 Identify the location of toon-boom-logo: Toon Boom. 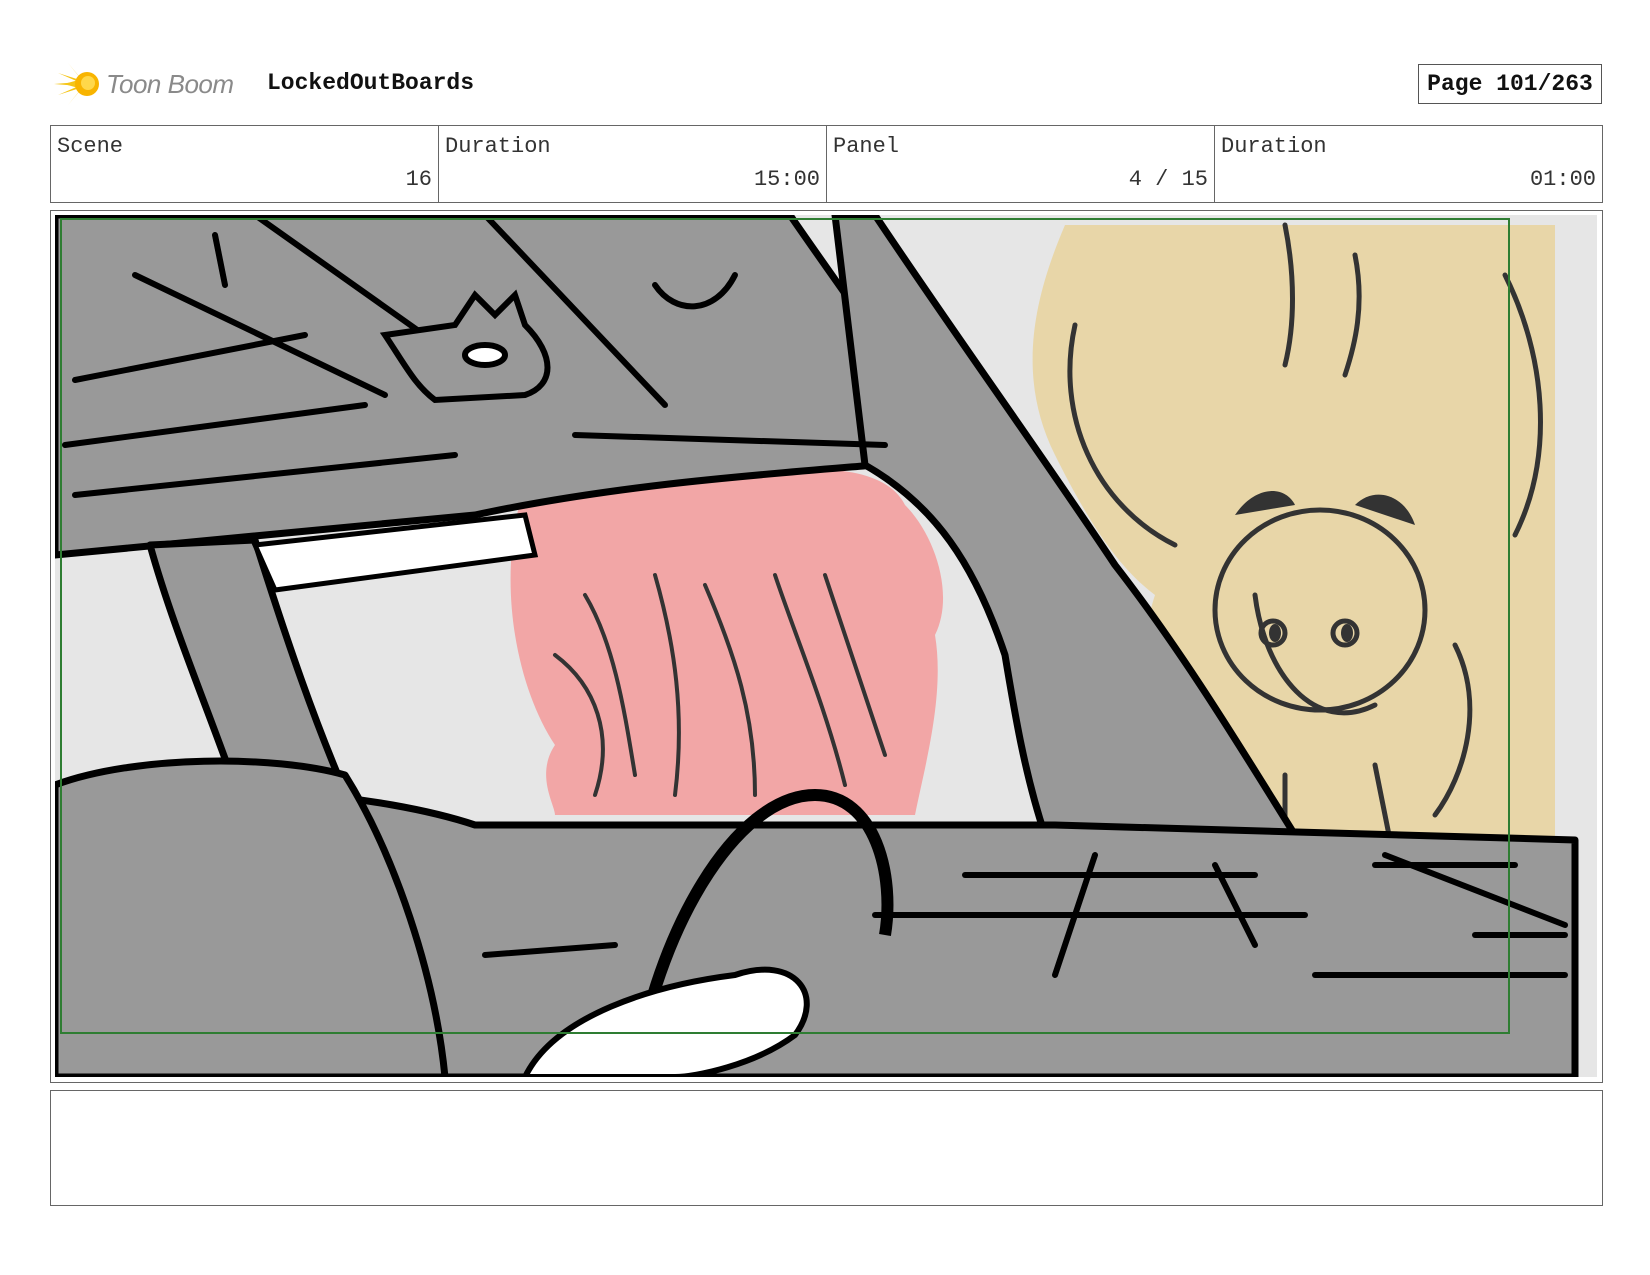
(144, 84).